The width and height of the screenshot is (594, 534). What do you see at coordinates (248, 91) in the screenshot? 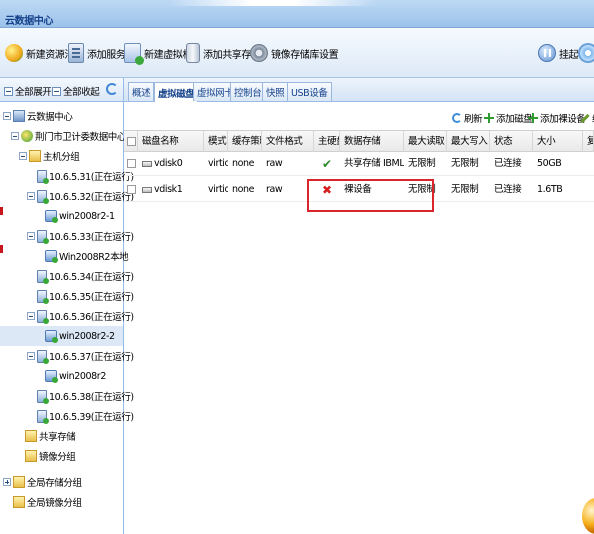
I see `tab-console: 控制台` at bounding box center [248, 91].